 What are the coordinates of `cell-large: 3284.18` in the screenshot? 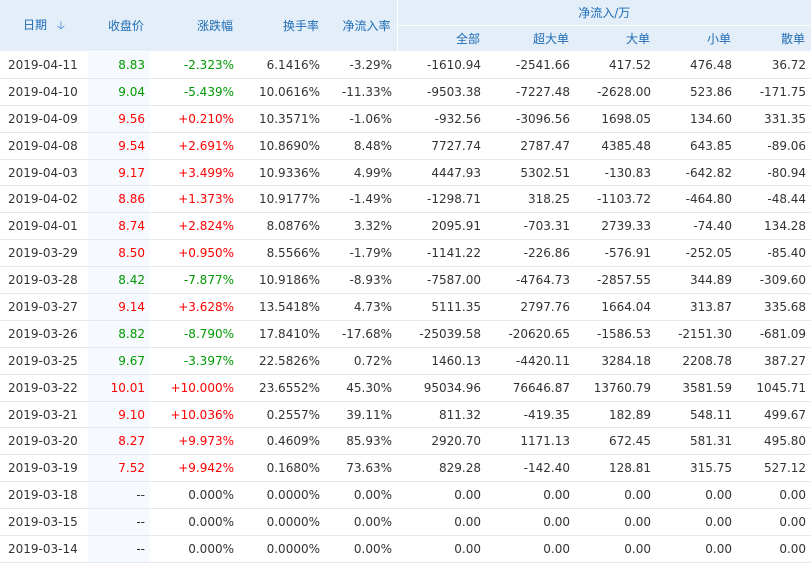 It's located at (615, 361).